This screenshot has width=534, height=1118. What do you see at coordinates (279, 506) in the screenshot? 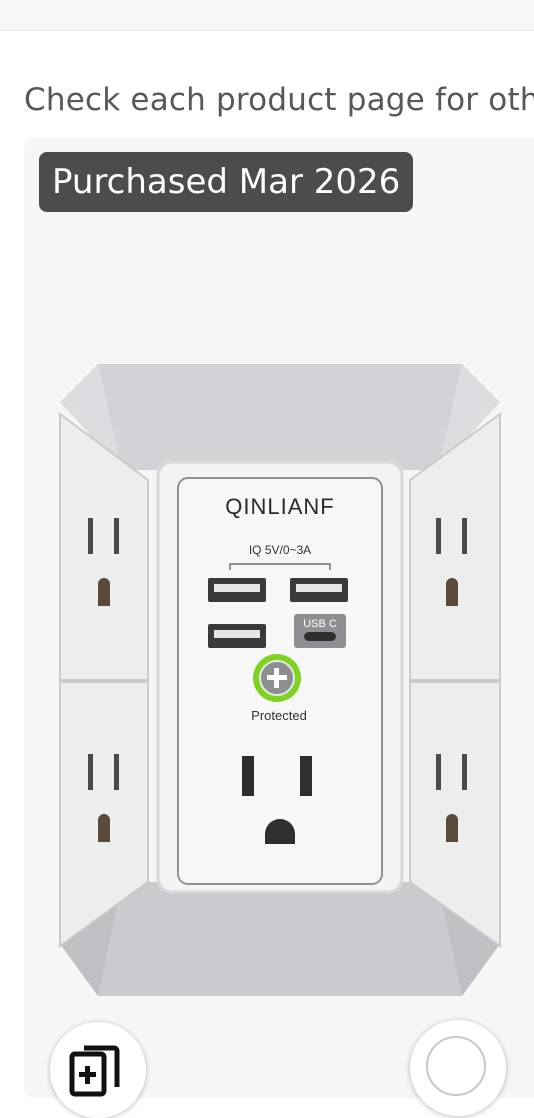
I see `brand-text: QINLIANF` at bounding box center [279, 506].